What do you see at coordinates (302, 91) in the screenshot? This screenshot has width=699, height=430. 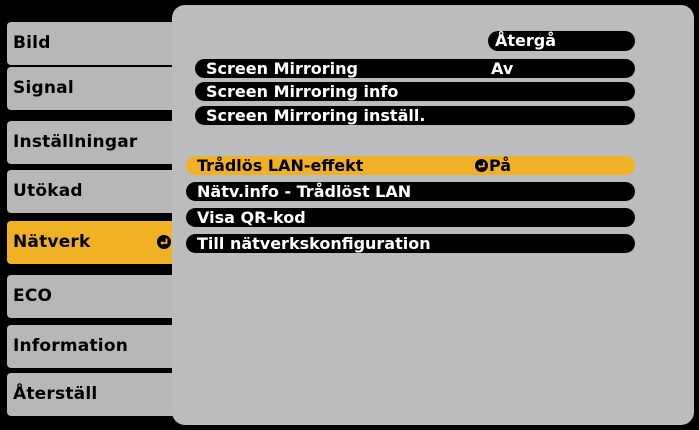 I see `option-label: Screen Mirroring info` at bounding box center [302, 91].